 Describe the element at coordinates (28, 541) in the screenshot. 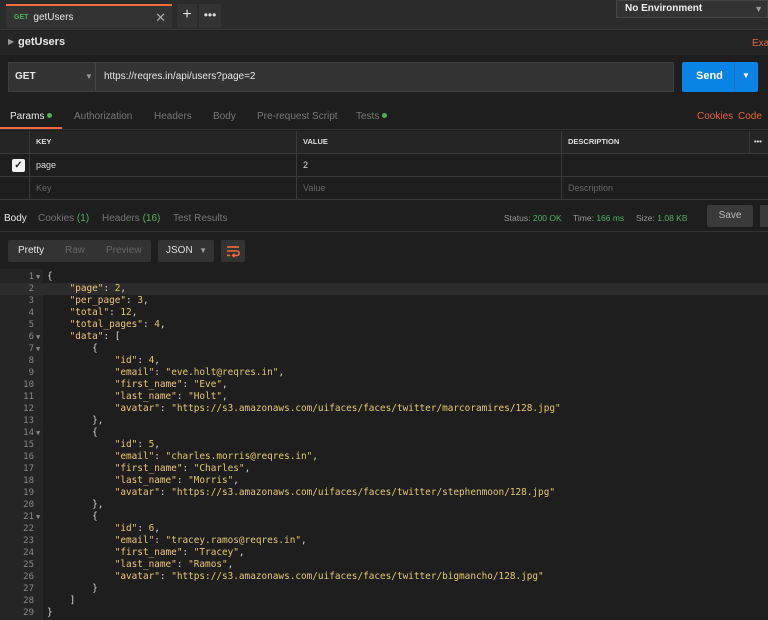

I see `line-number: 23` at that location.